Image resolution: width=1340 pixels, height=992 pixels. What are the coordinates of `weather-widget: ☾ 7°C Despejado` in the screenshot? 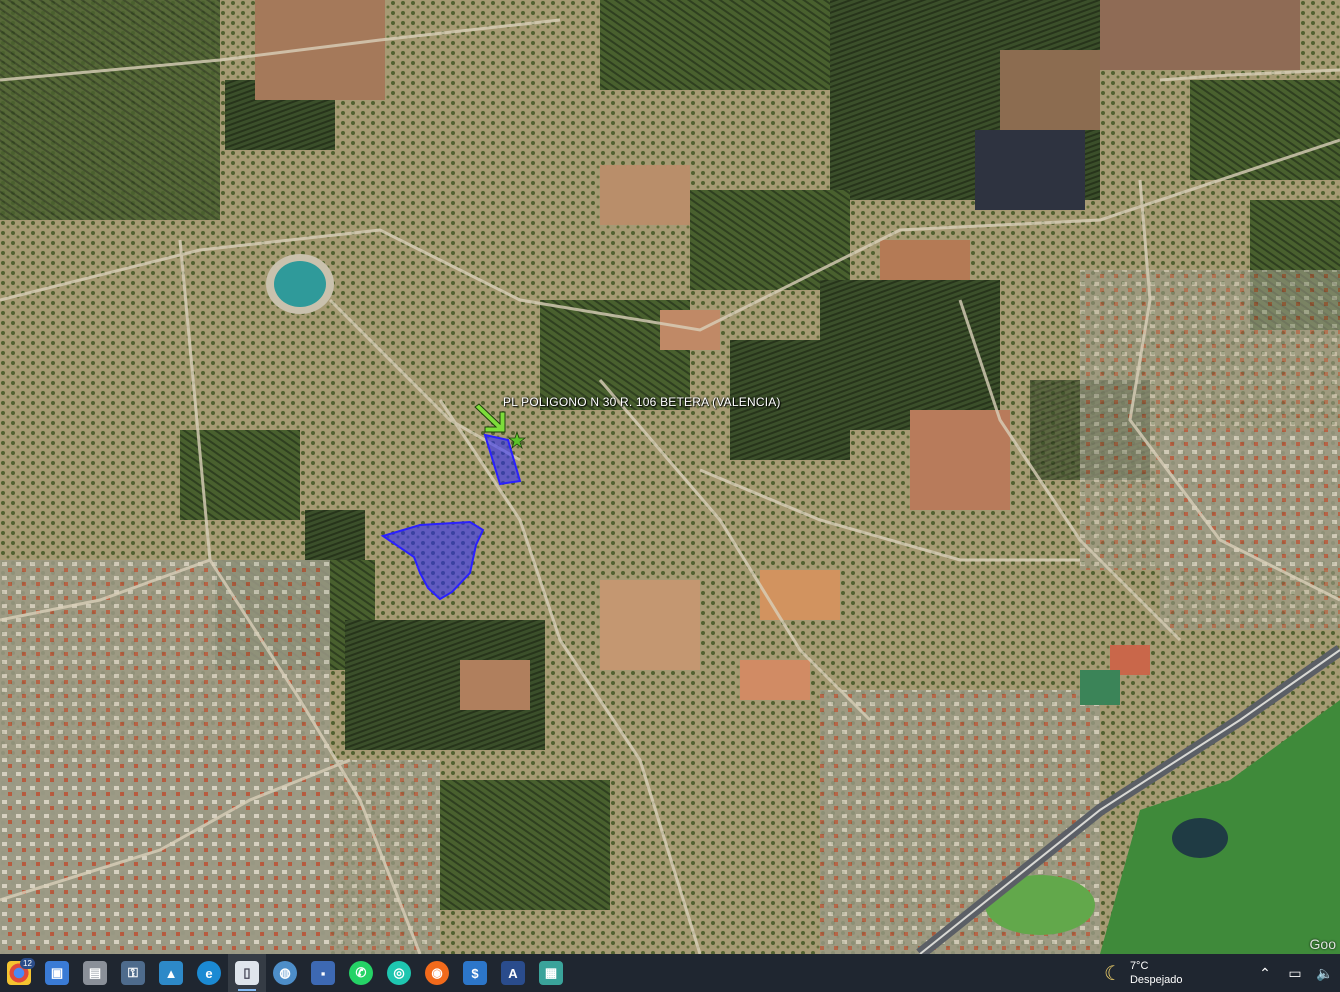 It's located at (1143, 973).